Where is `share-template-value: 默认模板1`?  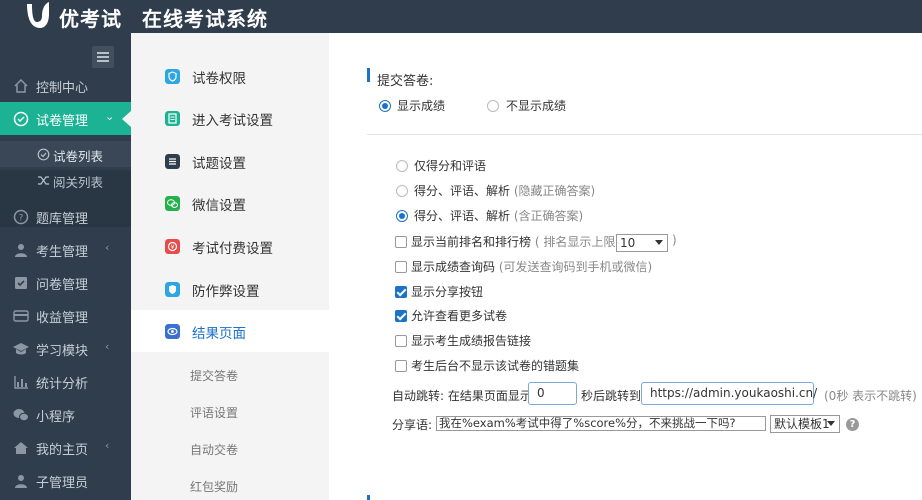
share-template-value: 默认模板1 is located at coordinates (802, 424).